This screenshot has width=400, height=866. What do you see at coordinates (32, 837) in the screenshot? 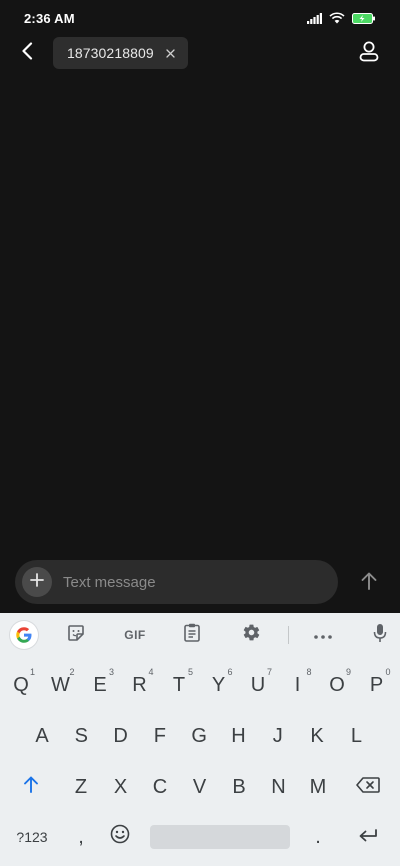
I see `symbols-key: ?123` at bounding box center [32, 837].